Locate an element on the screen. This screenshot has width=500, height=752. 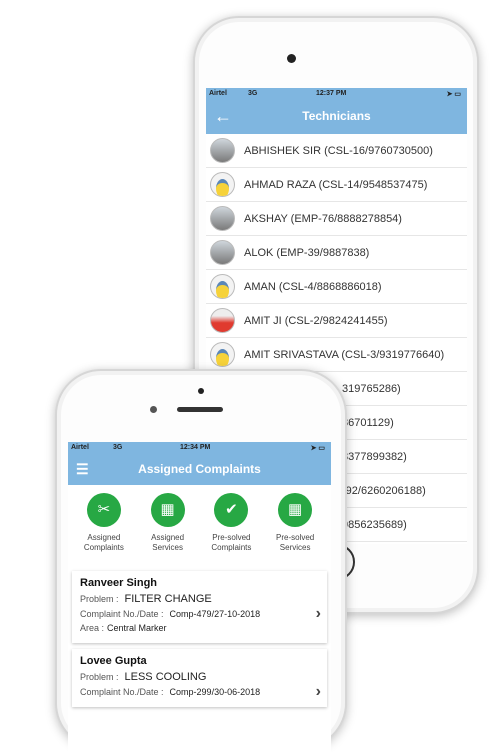
technician-label: 9856235689) is located at coordinates (374, 524).